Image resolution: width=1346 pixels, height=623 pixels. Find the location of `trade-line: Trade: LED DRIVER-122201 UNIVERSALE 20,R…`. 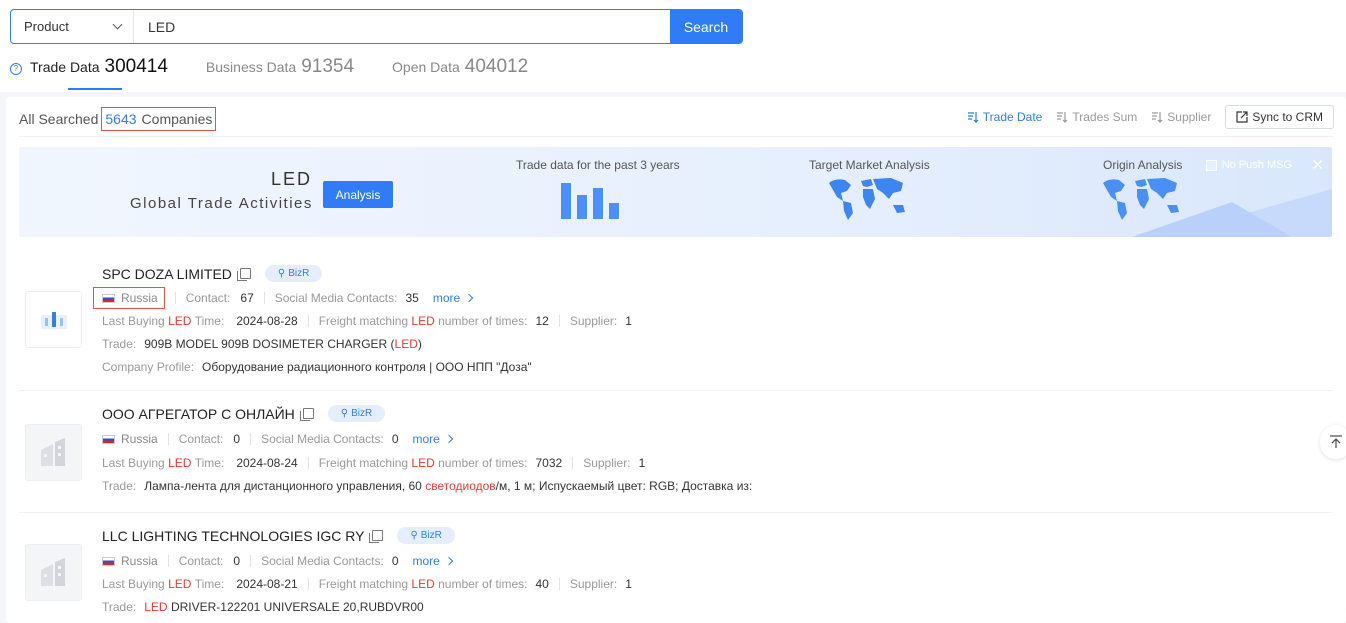

trade-line: Trade: LED DRIVER-122201 UNIVERSALE 20,R… is located at coordinates (263, 607).